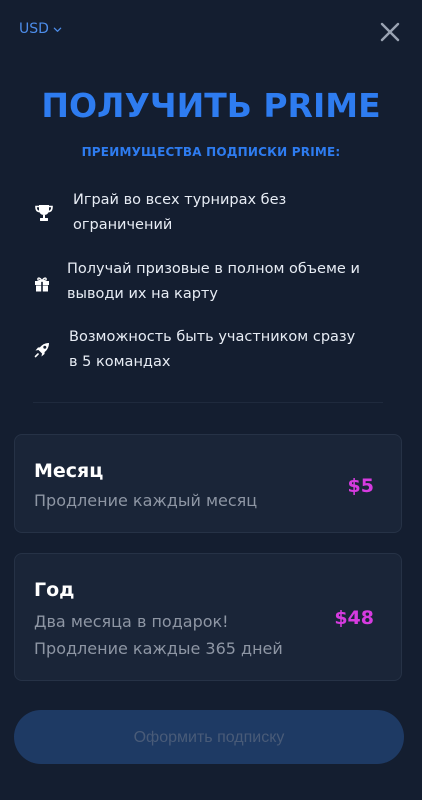  I want to click on plan-bonus: Два месяца в подарок!, so click(131, 621).